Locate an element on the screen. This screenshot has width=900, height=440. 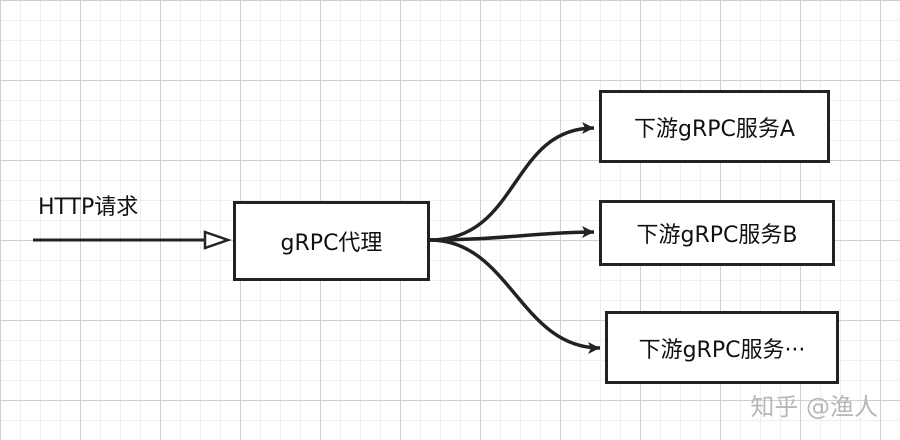
watermark: 知乎 @渔人 is located at coordinates (814, 407).